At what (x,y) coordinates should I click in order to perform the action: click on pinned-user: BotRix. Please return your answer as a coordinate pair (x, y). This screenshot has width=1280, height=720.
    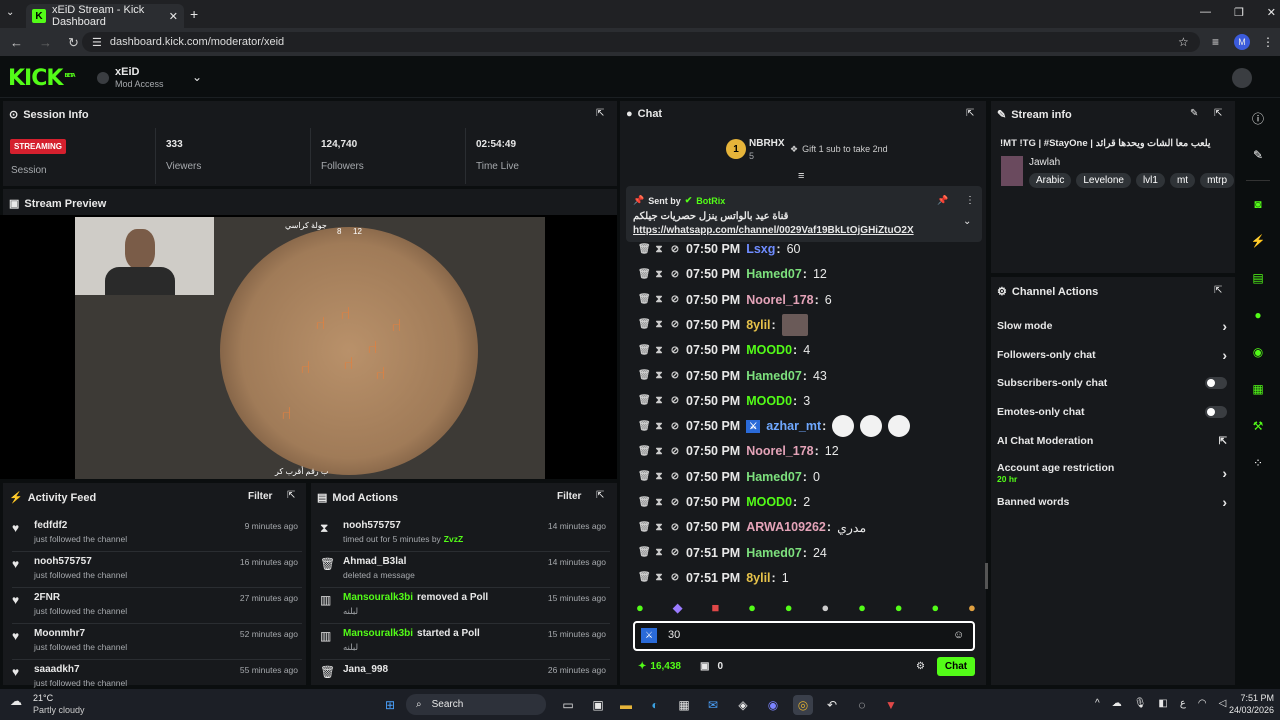
    Looking at the image, I should click on (710, 201).